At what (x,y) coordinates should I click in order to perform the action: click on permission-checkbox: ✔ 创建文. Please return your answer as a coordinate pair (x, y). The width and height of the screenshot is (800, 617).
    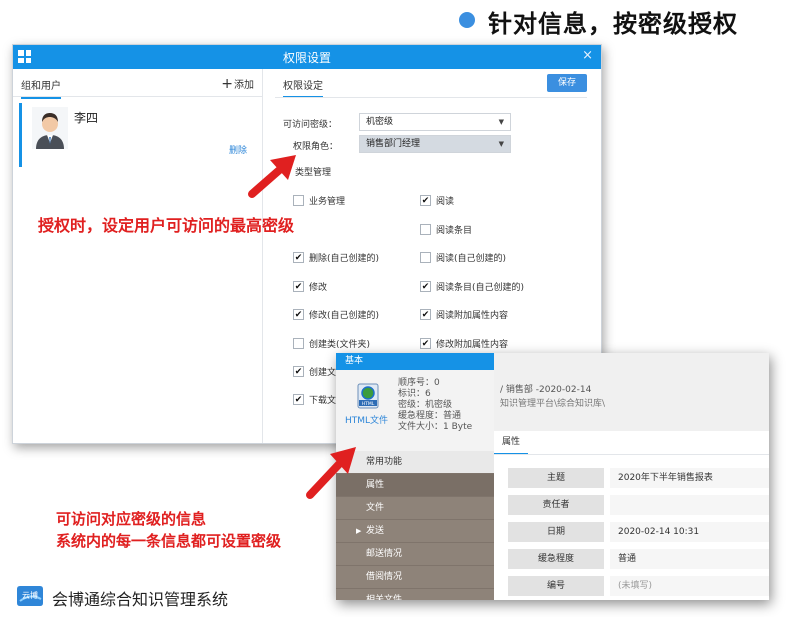
    Looking at the image, I should click on (314, 371).